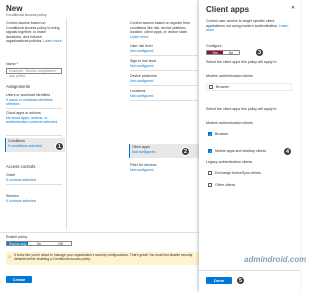  Describe the element at coordinates (60, 244) in the screenshot. I see `toggle-off: Off` at that location.